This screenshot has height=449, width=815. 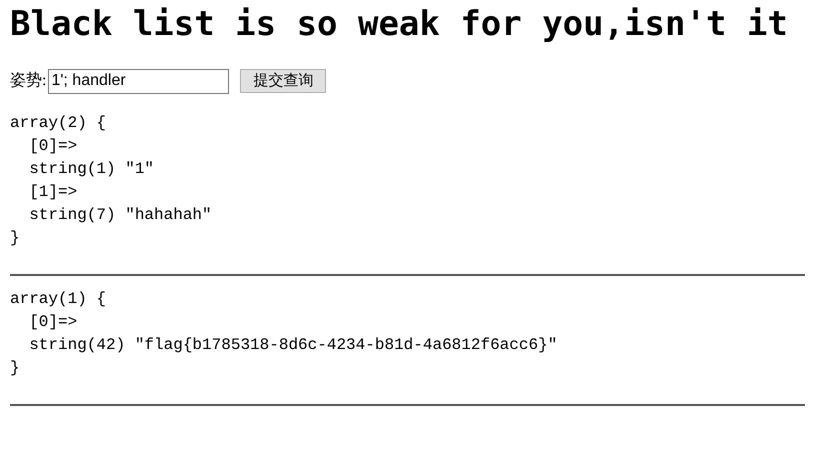 I want to click on field-label: 姿势:, so click(x=28, y=81).